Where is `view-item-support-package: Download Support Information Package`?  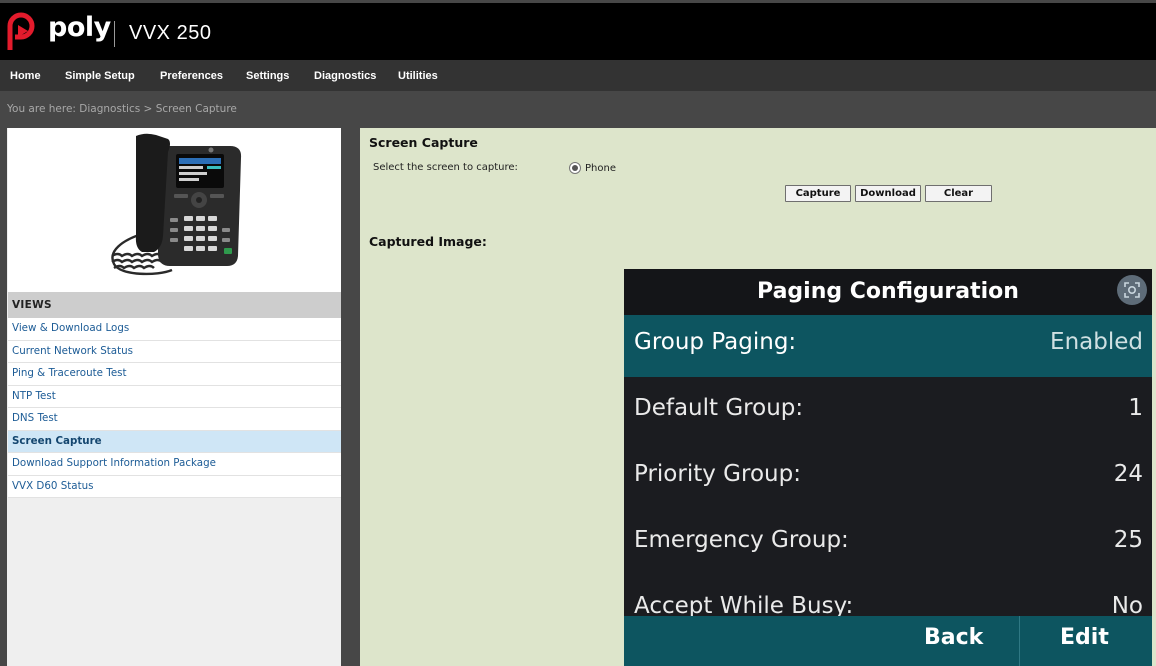
view-item-support-package: Download Support Information Package is located at coordinates (174, 464).